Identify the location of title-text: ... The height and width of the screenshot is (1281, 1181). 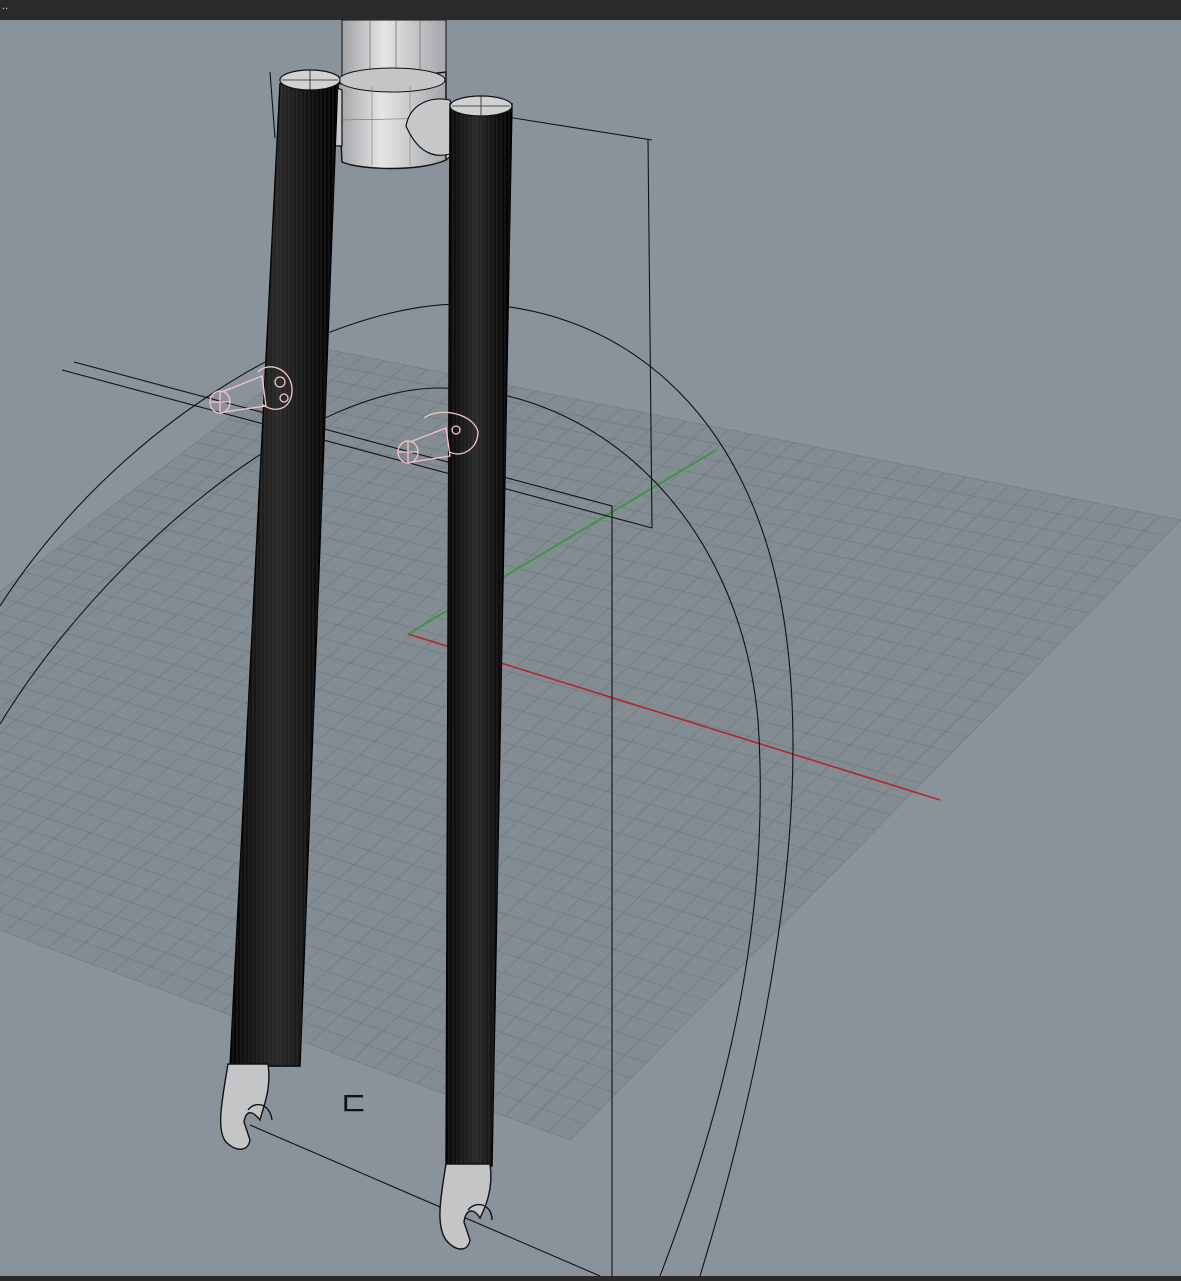
(5, 6).